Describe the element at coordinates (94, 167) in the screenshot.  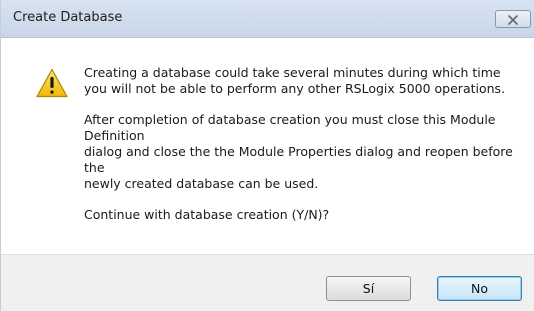
I see `message-line: the` at that location.